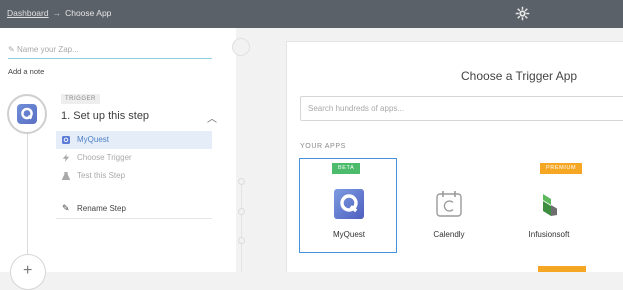 The width and height of the screenshot is (623, 290). What do you see at coordinates (212, 117) in the screenshot?
I see `chevron-up-icon: ︿` at bounding box center [212, 117].